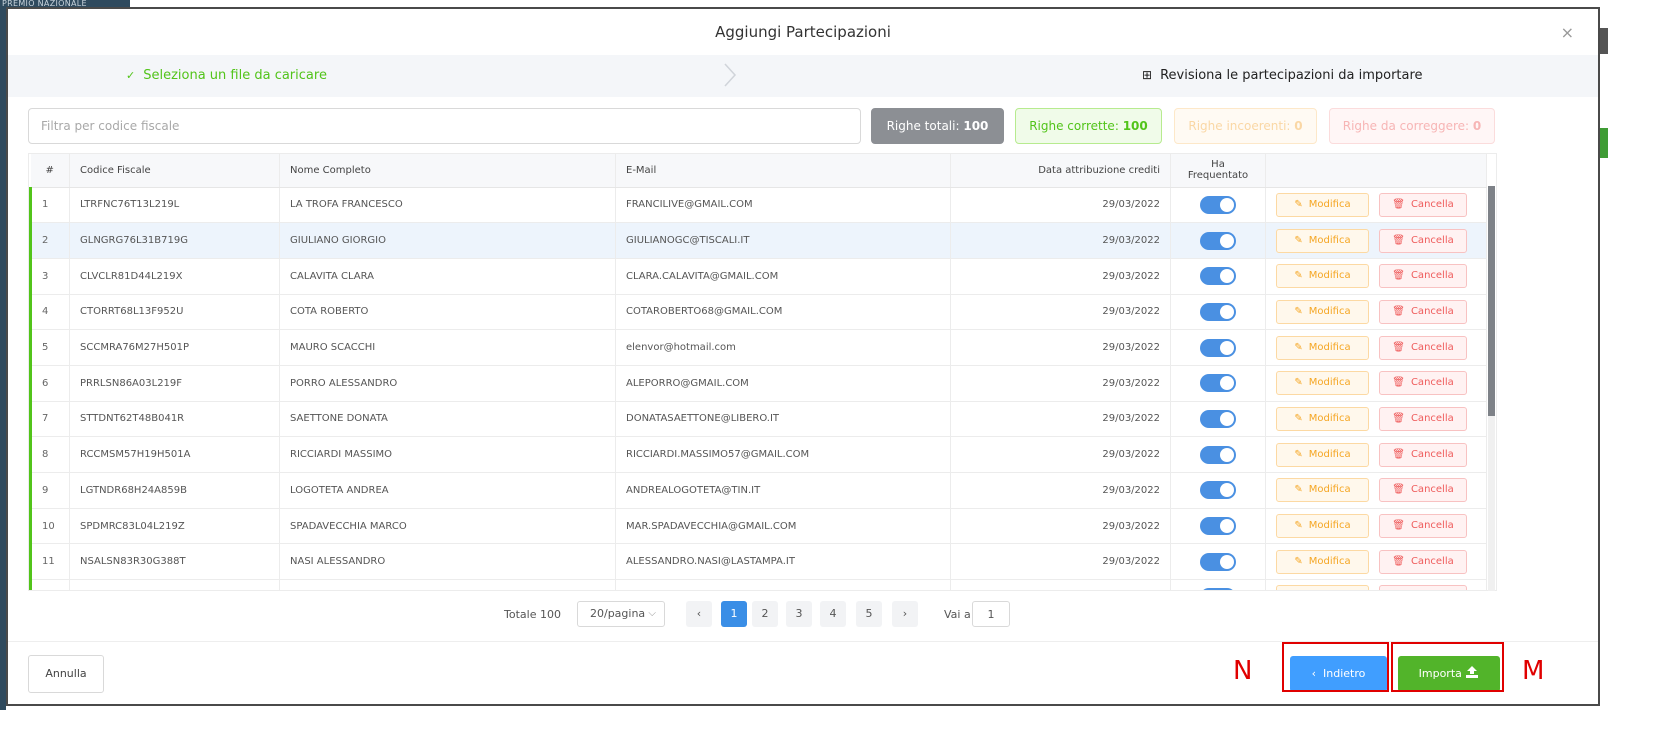  Describe the element at coordinates (783, 205) in the screenshot. I see `row-email: FRANCILIVE@GMAIL.COM` at that location.